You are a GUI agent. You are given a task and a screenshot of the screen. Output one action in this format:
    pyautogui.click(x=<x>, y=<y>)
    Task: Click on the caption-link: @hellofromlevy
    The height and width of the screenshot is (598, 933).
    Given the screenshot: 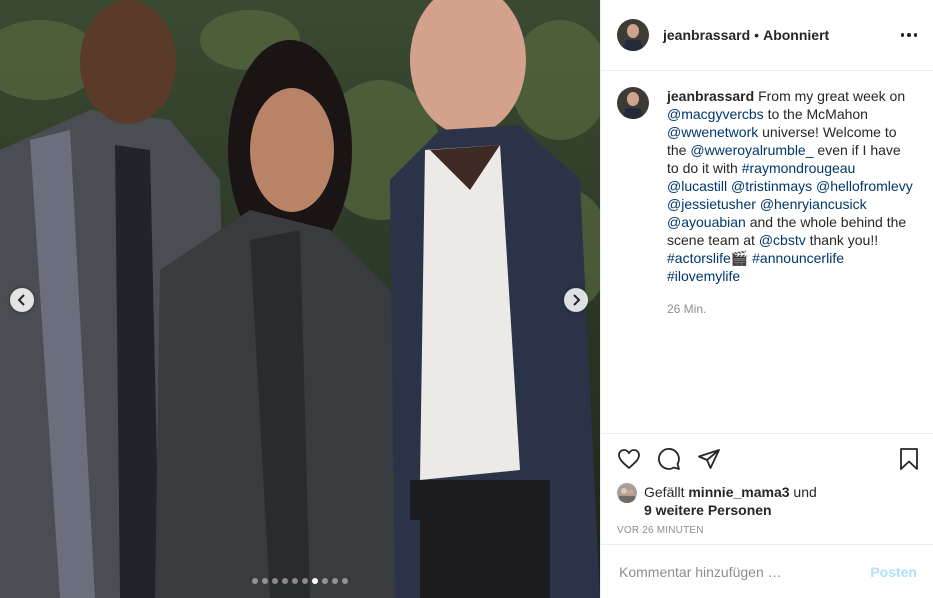 What is the action you would take?
    pyautogui.click(x=864, y=186)
    